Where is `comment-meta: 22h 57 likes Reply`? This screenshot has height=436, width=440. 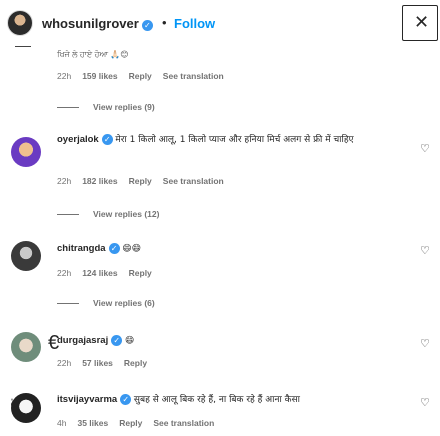 comment-meta: 22h 57 likes Reply is located at coordinates (107, 363).